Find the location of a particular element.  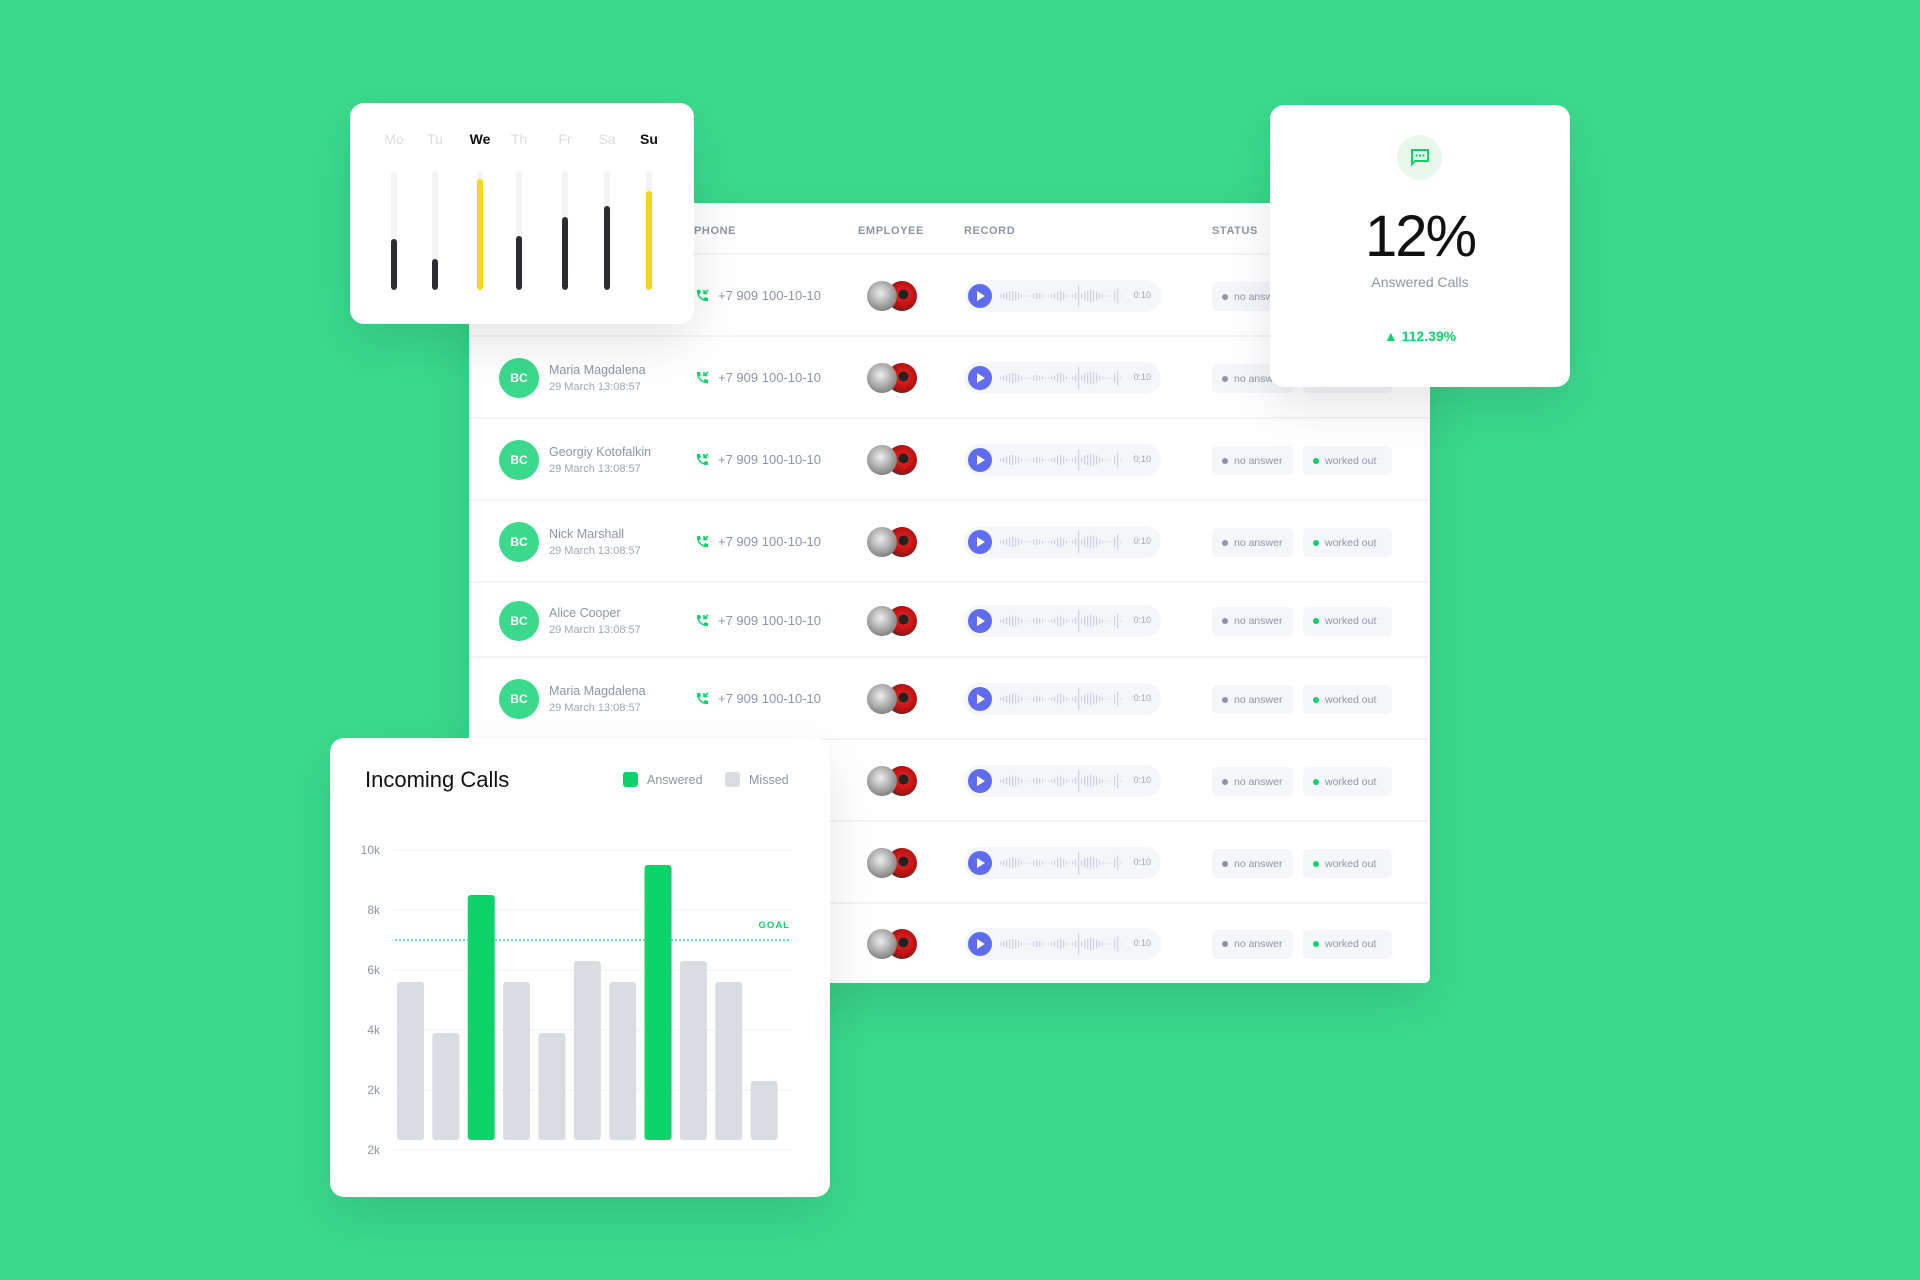

status-dot is located at coordinates (1316, 621).